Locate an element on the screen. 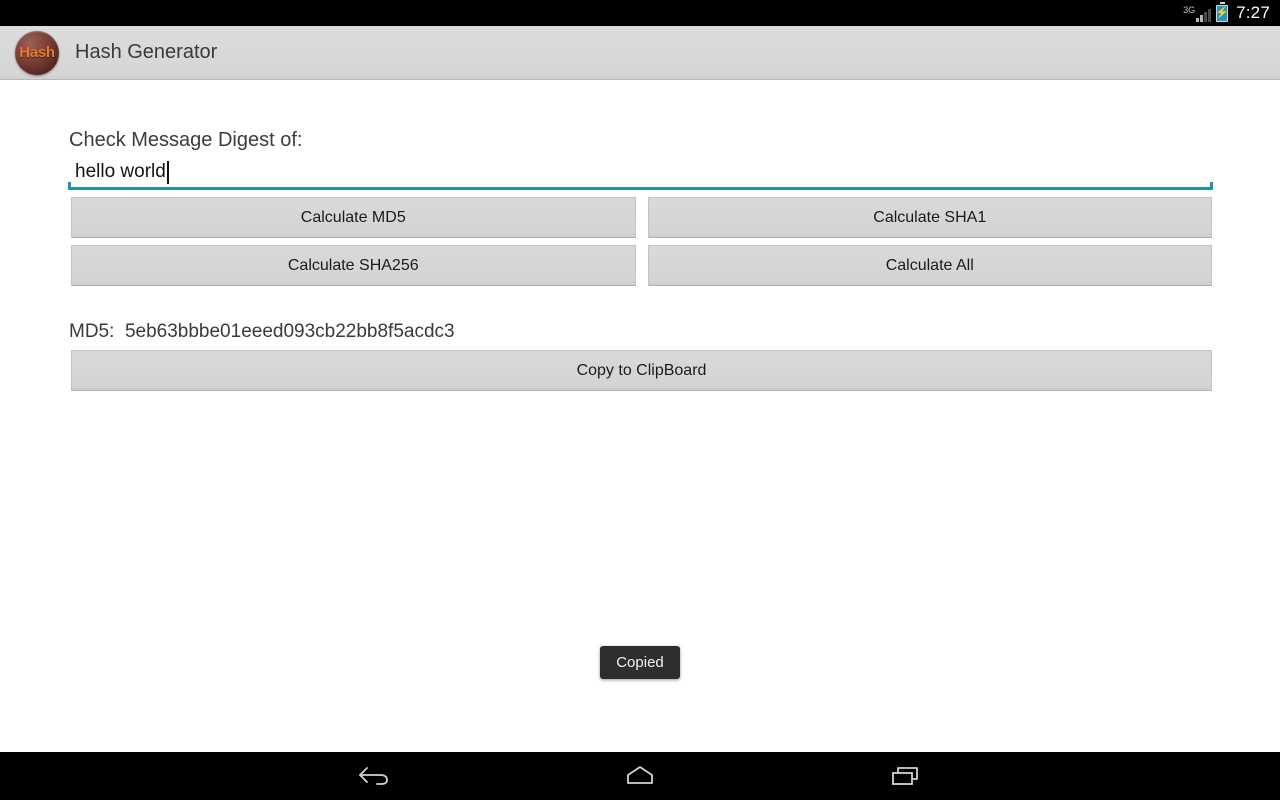 The width and height of the screenshot is (1280, 800). navigation-bar is located at coordinates (640, 776).